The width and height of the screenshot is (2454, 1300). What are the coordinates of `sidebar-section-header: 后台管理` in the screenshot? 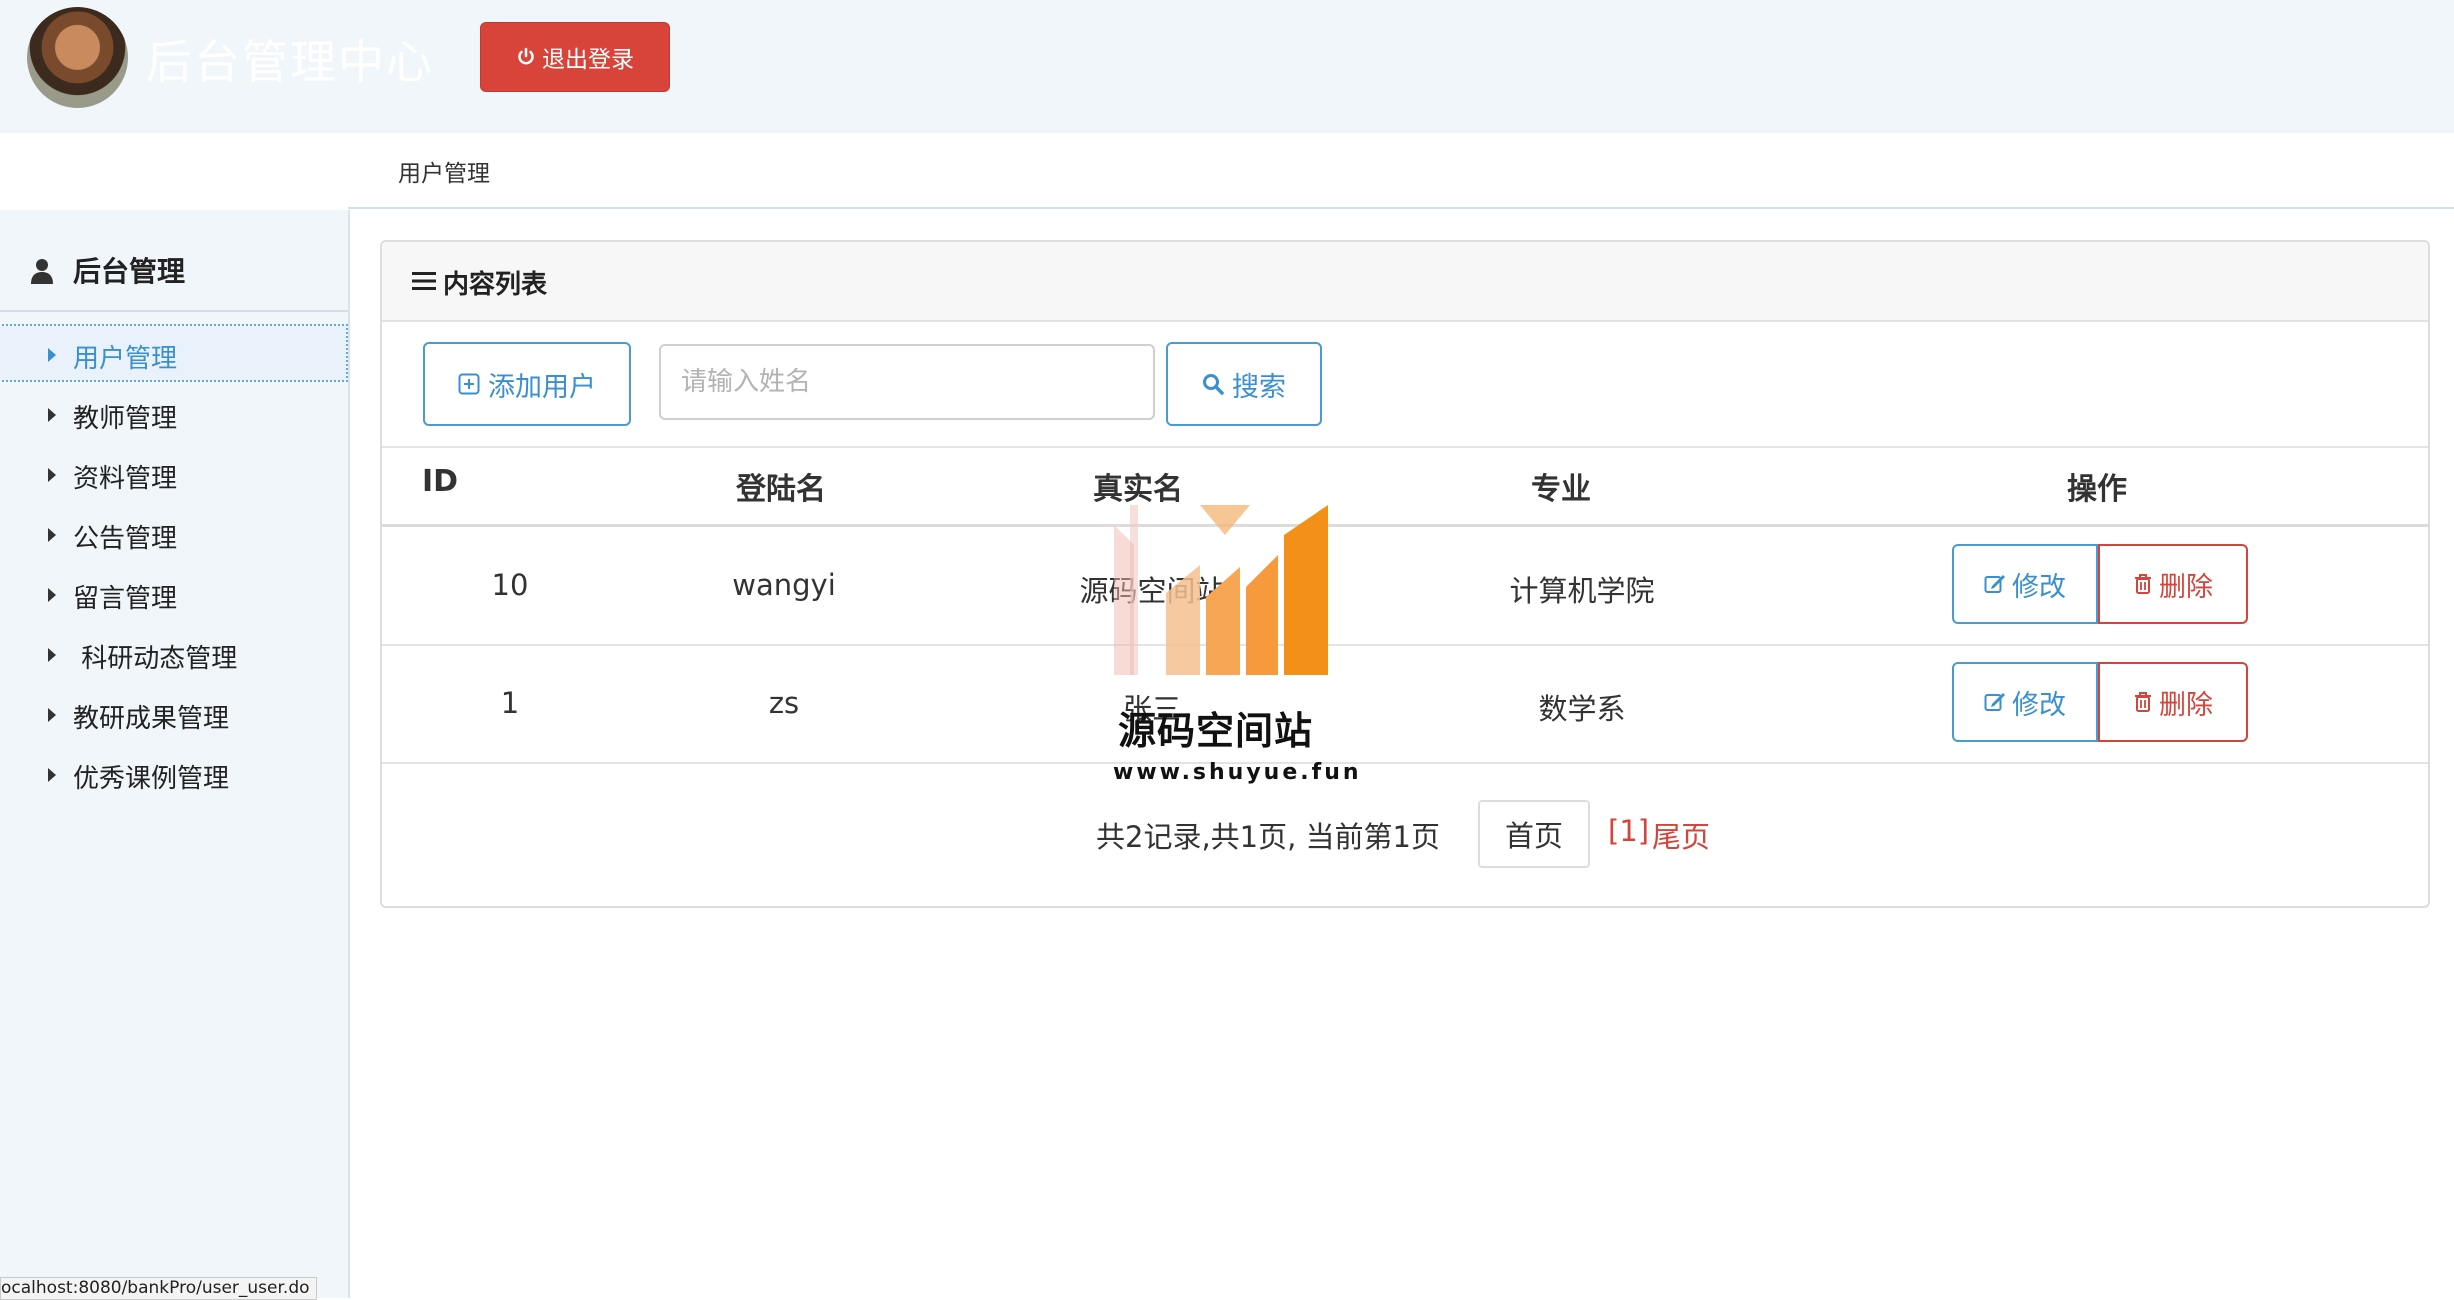 It's located at (174, 272).